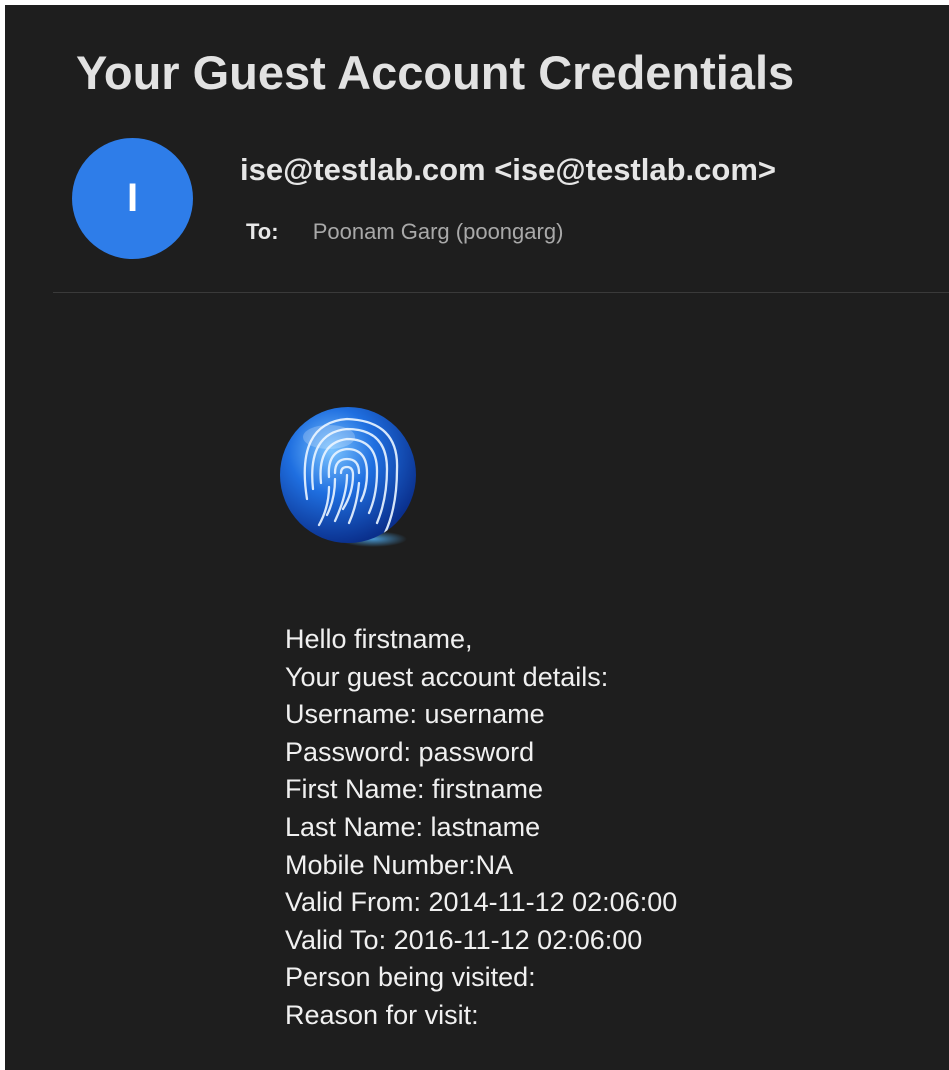  What do you see at coordinates (413, 826) in the screenshot?
I see `last-name-line: Last Name: lastname` at bounding box center [413, 826].